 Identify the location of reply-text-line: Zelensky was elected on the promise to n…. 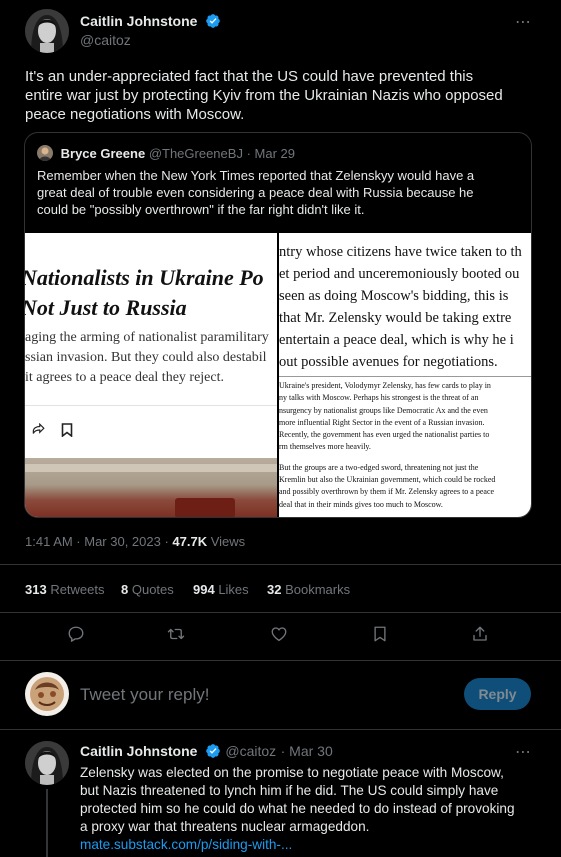
(292, 772).